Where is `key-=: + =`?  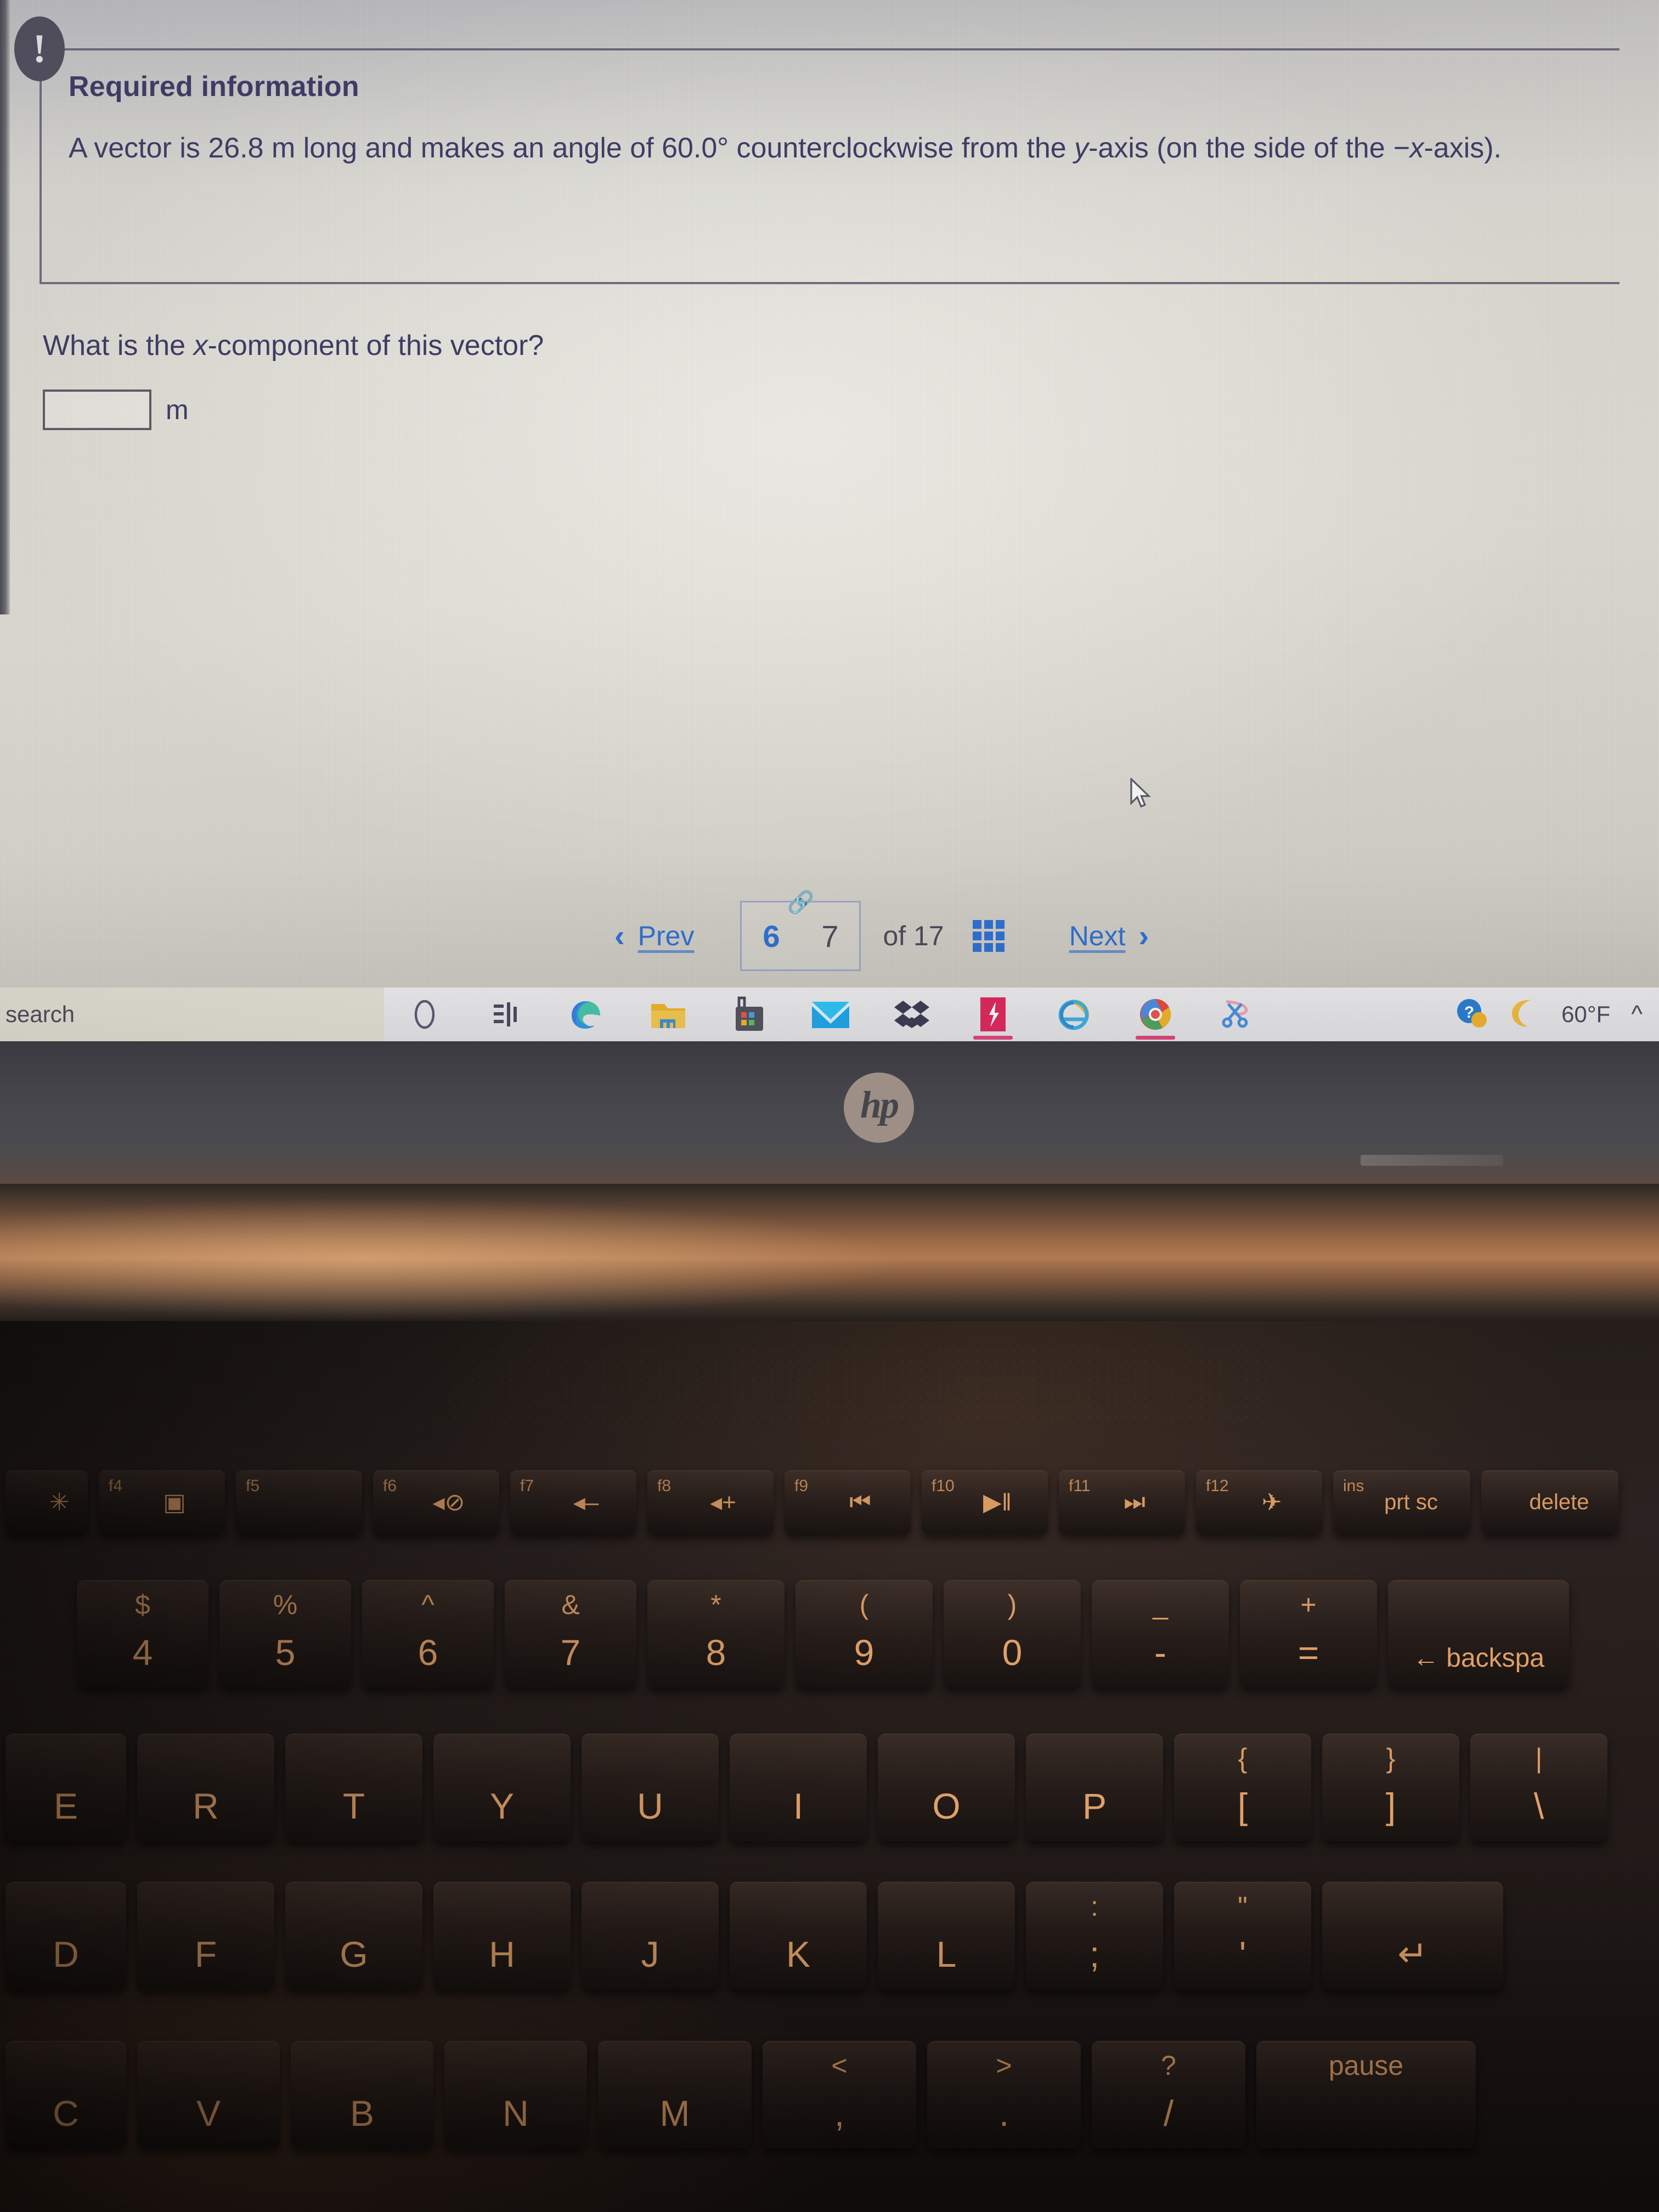 key-=: + = is located at coordinates (1308, 1634).